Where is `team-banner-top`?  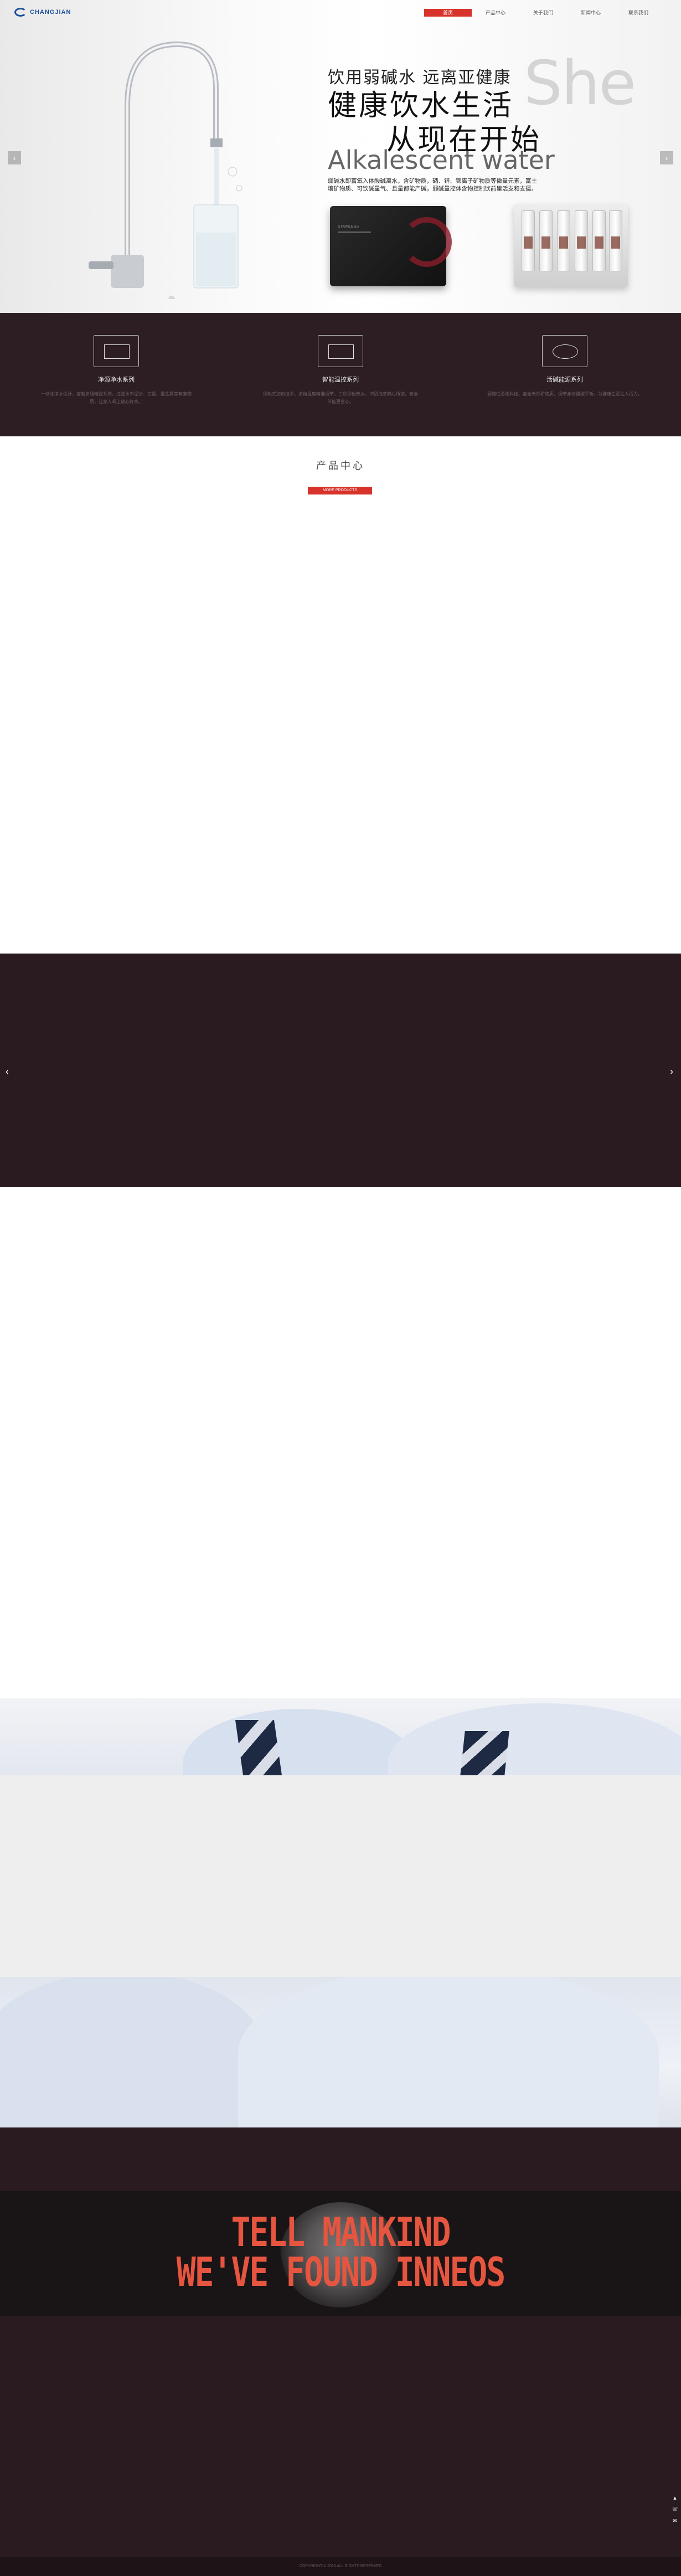
team-banner-top is located at coordinates (341, 1736).